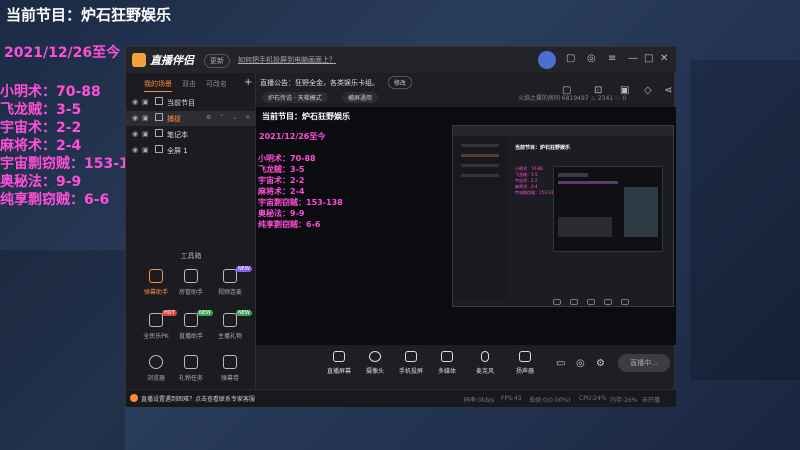 The width and height of the screenshot is (800, 450). What do you see at coordinates (580, 363) in the screenshot?
I see `view-icon: ◎` at bounding box center [580, 363].